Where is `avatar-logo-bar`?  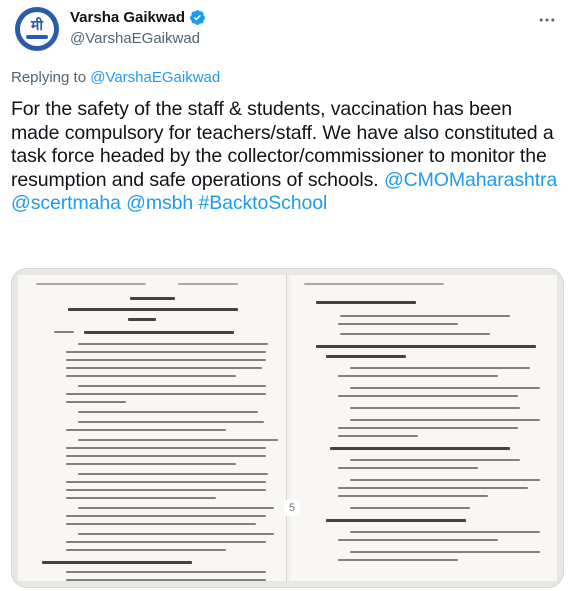 avatar-logo-bar is located at coordinates (37, 37).